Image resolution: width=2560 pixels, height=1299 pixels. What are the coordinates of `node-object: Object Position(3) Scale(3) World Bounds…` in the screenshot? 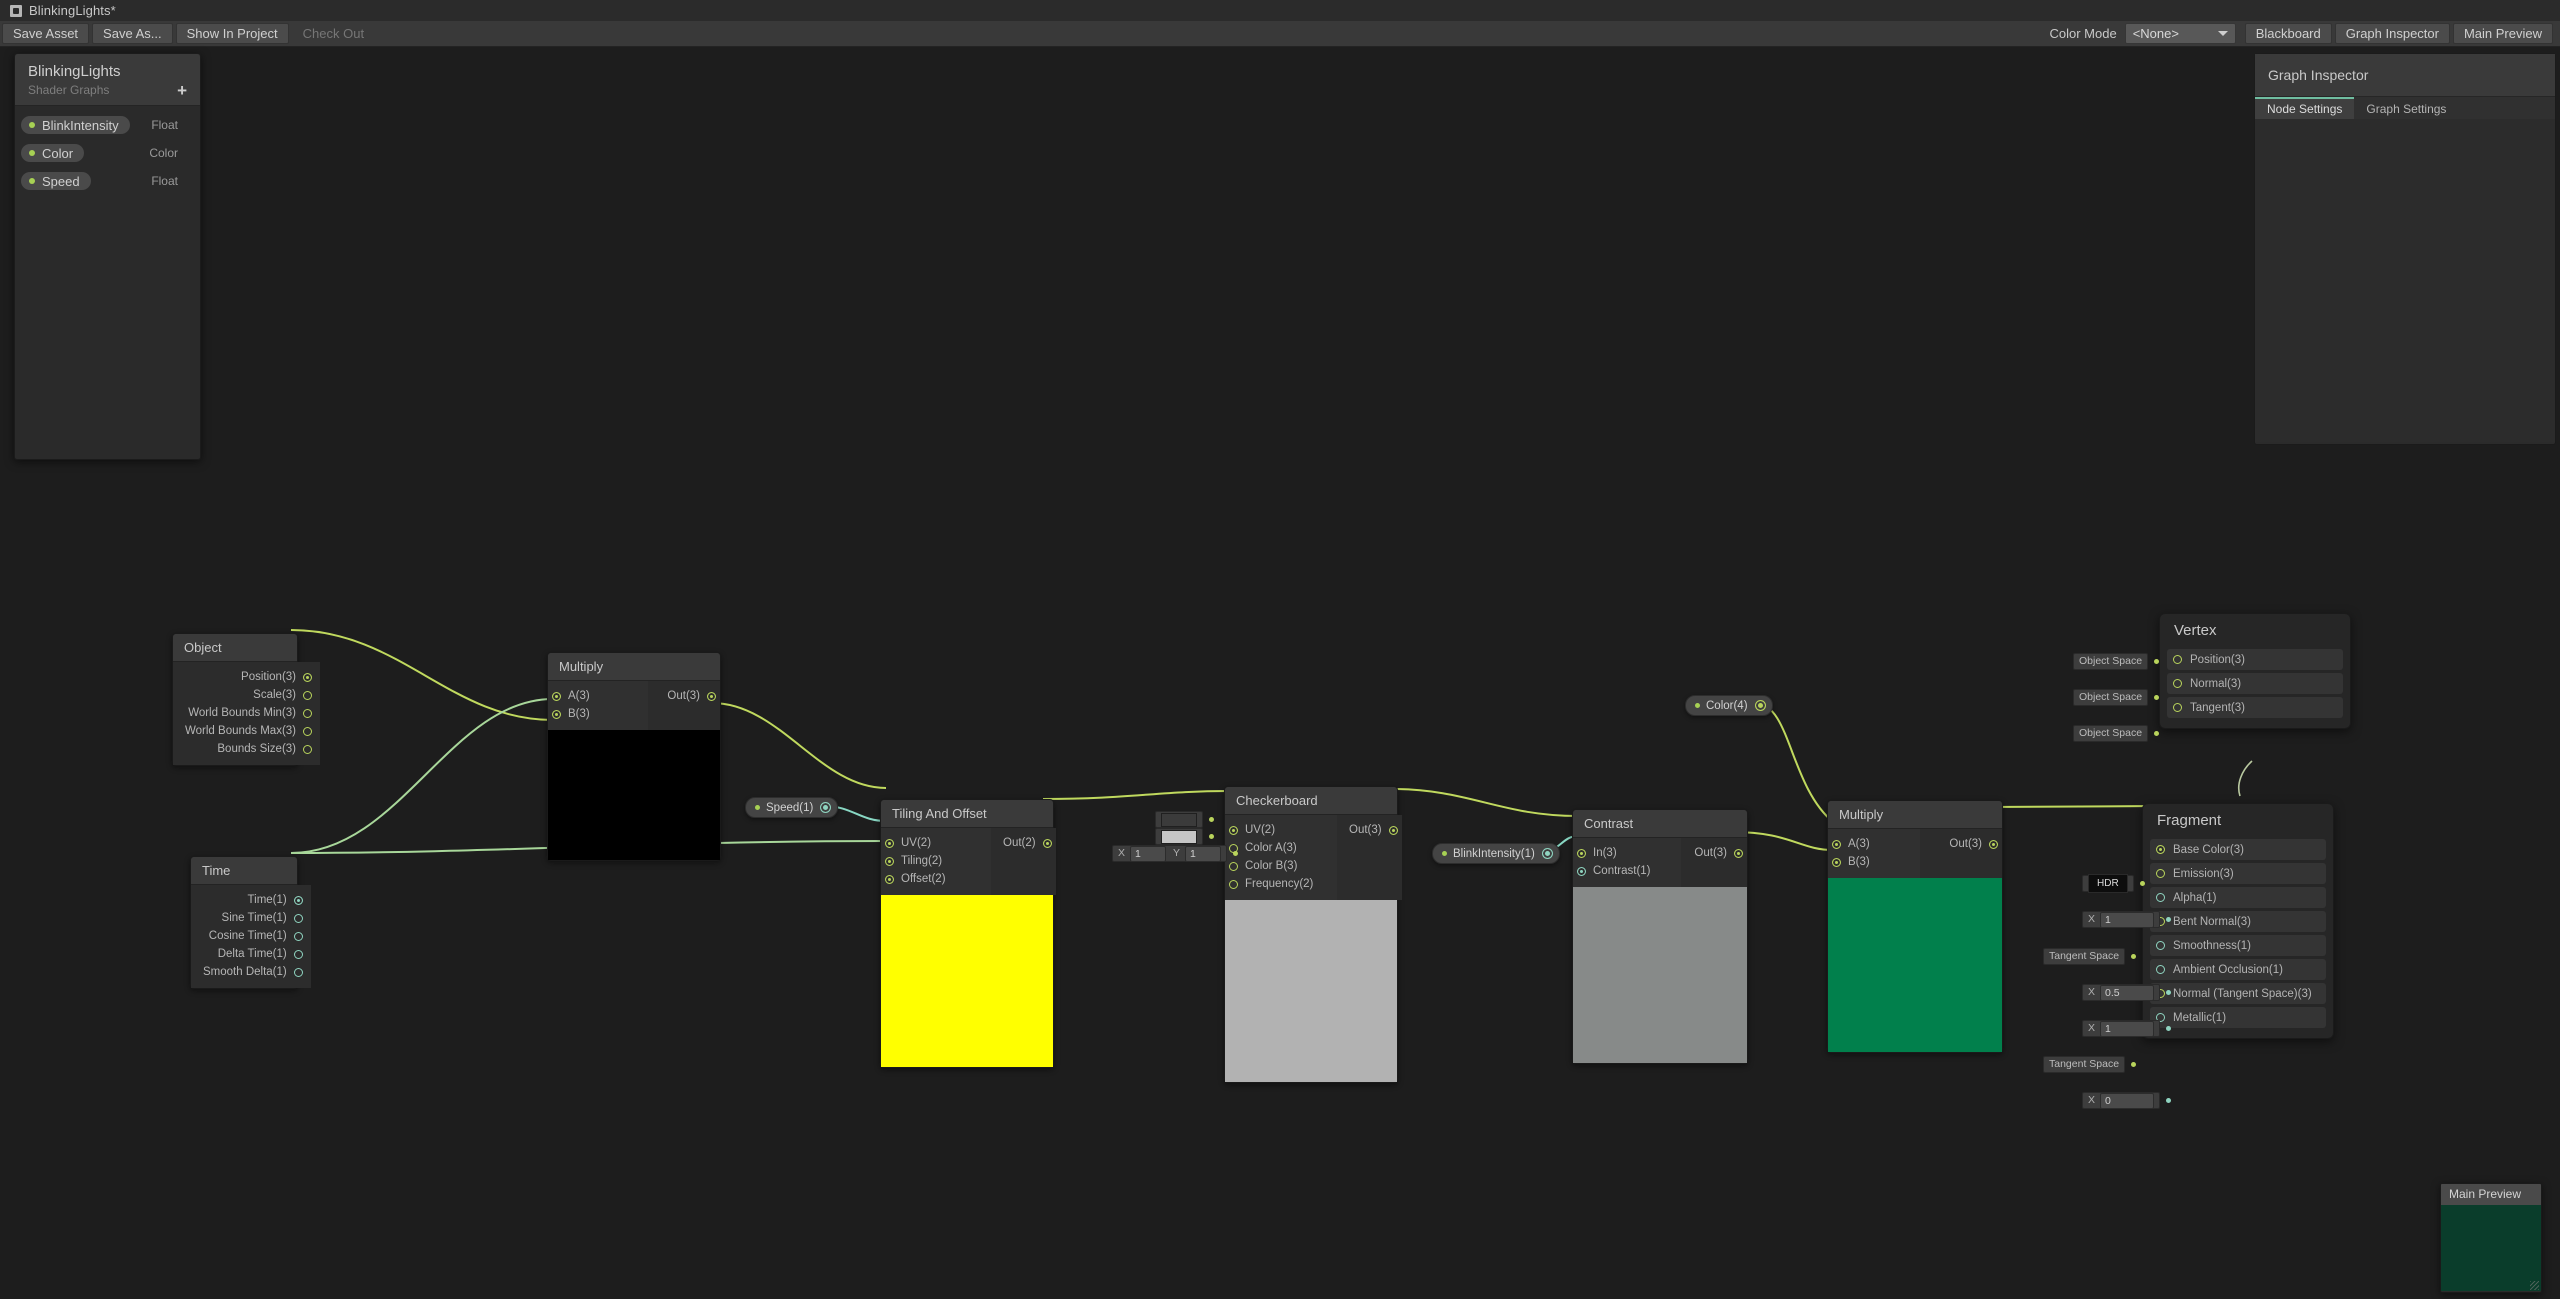 It's located at (246, 699).